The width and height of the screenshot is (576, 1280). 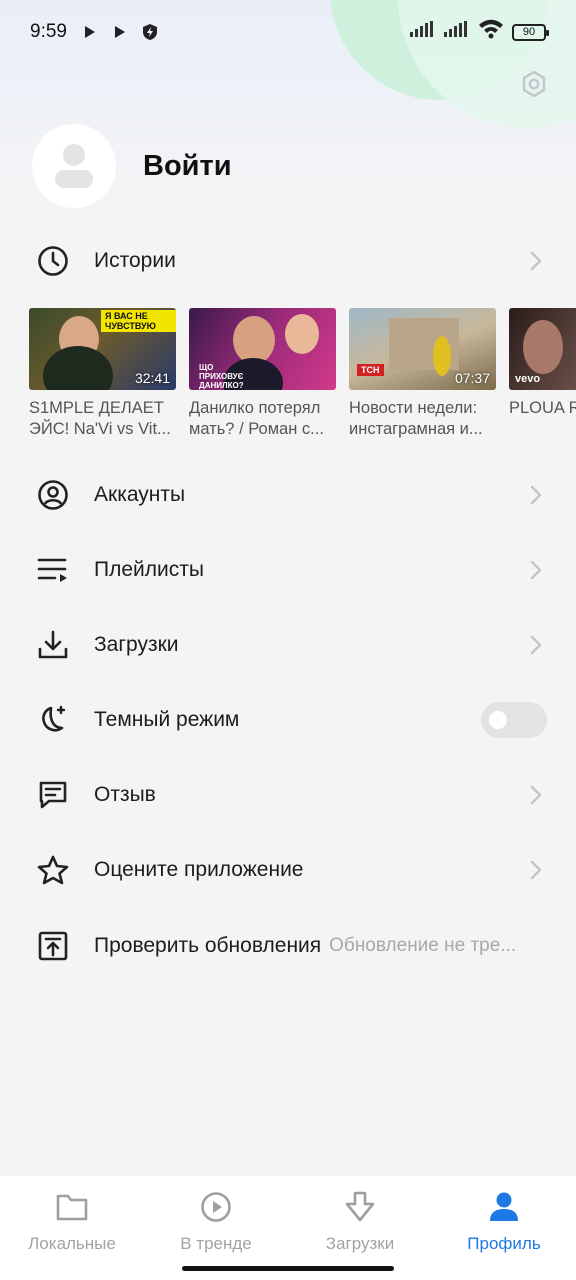 What do you see at coordinates (542, 408) in the screenshot?
I see `video-title: PLOUA R PANZER` at bounding box center [542, 408].